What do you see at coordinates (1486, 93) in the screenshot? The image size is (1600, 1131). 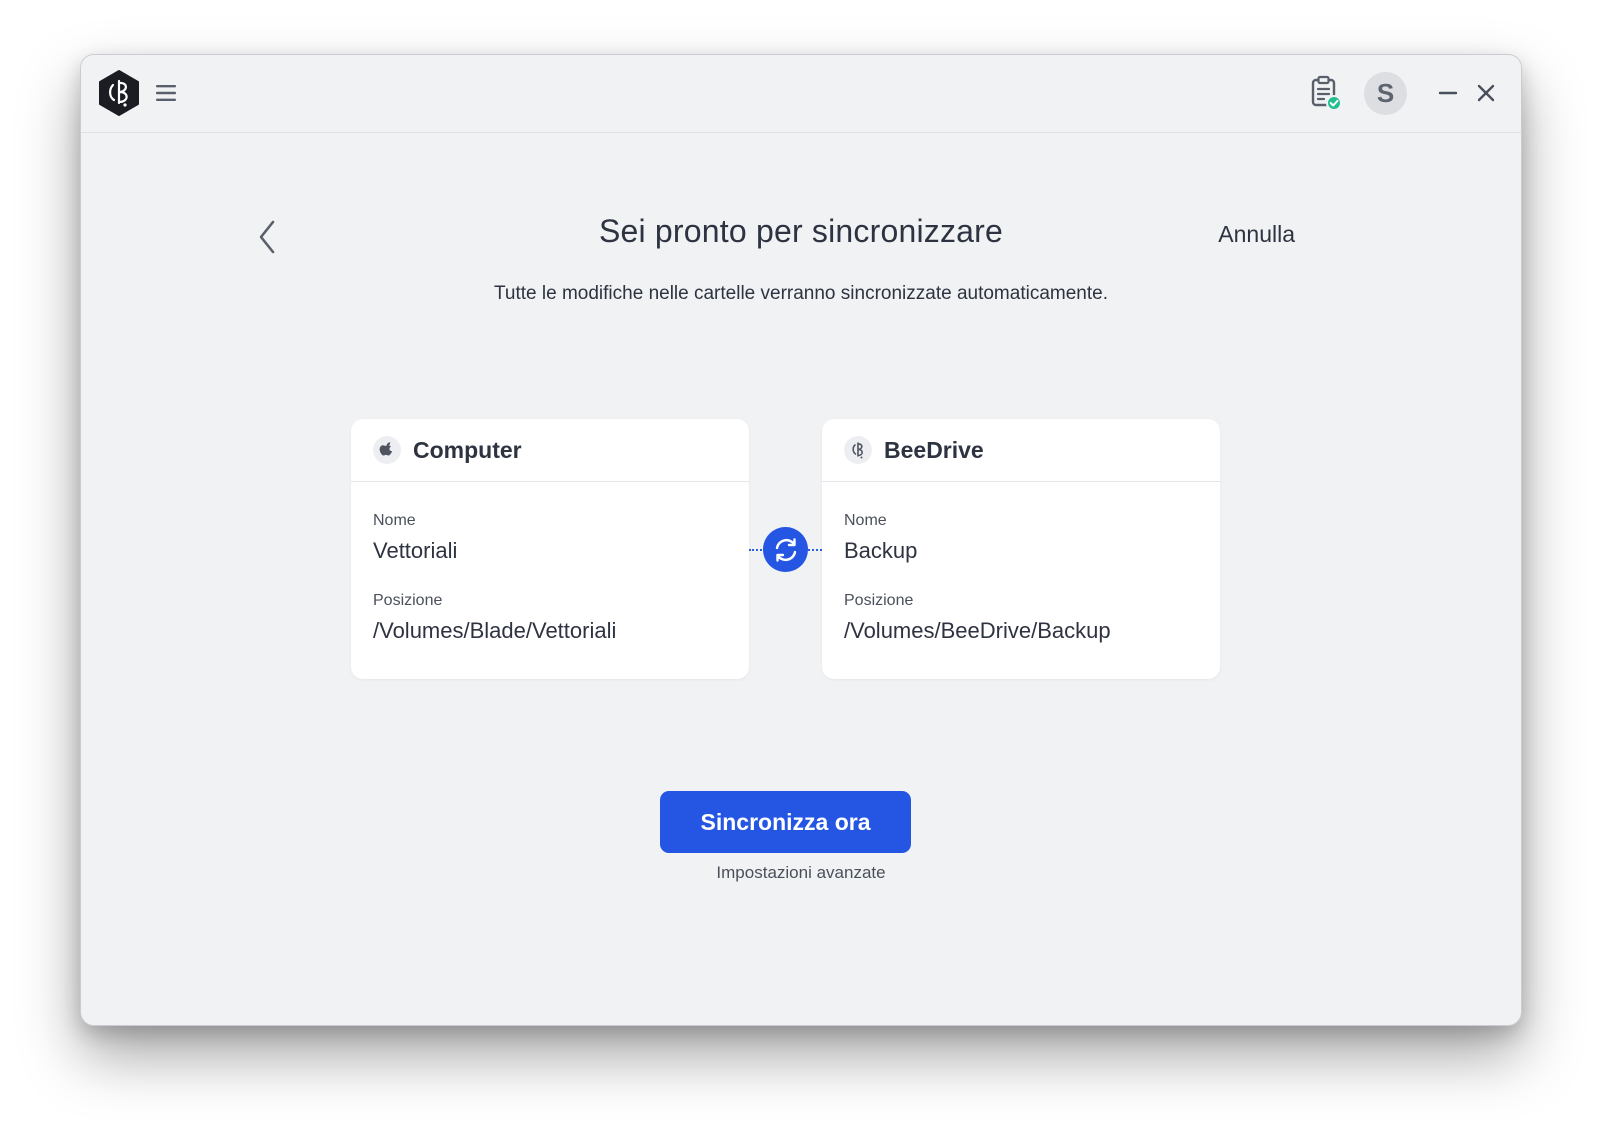 I see `close-icon` at bounding box center [1486, 93].